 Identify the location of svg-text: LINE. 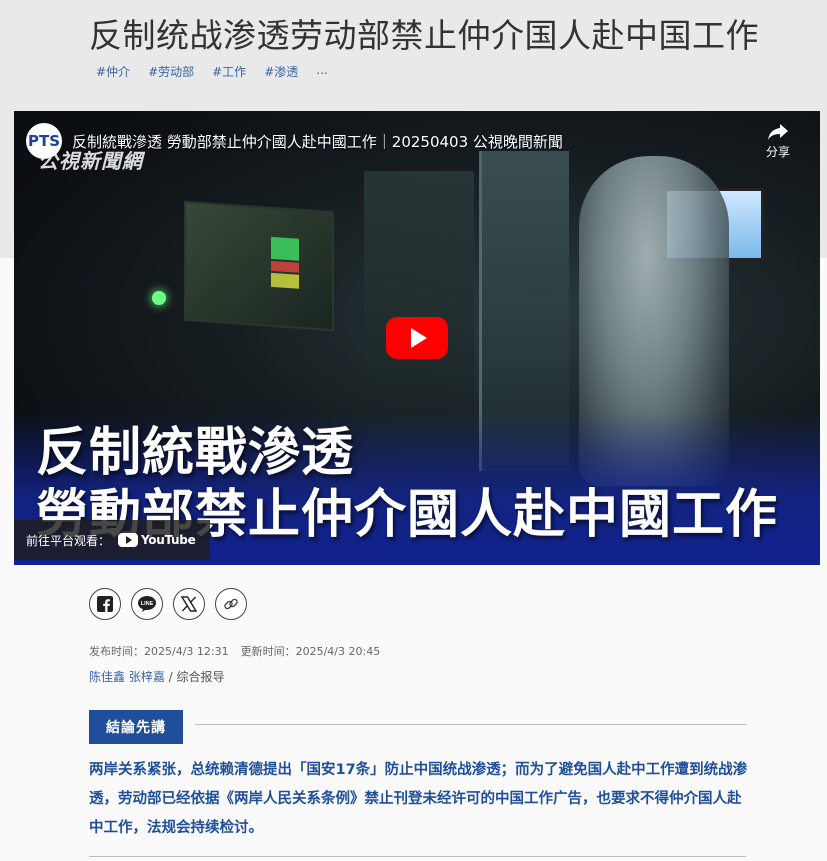
(147, 604).